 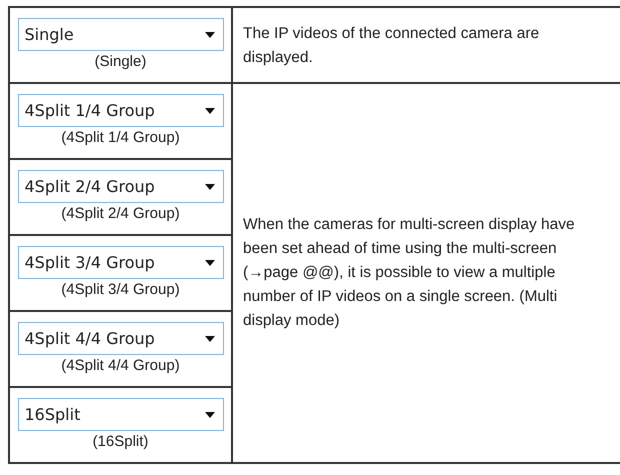 What do you see at coordinates (121, 414) in the screenshot?
I see `dropdown: 16Split` at bounding box center [121, 414].